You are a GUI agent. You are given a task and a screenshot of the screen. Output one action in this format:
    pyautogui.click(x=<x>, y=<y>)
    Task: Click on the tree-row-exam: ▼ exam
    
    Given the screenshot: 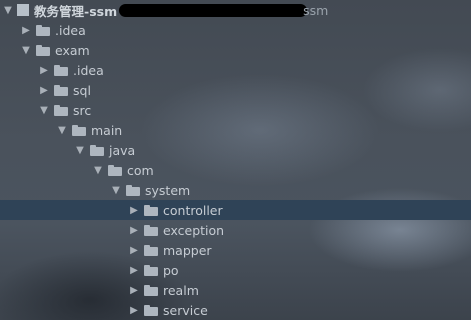 What is the action you would take?
    pyautogui.click(x=235, y=50)
    